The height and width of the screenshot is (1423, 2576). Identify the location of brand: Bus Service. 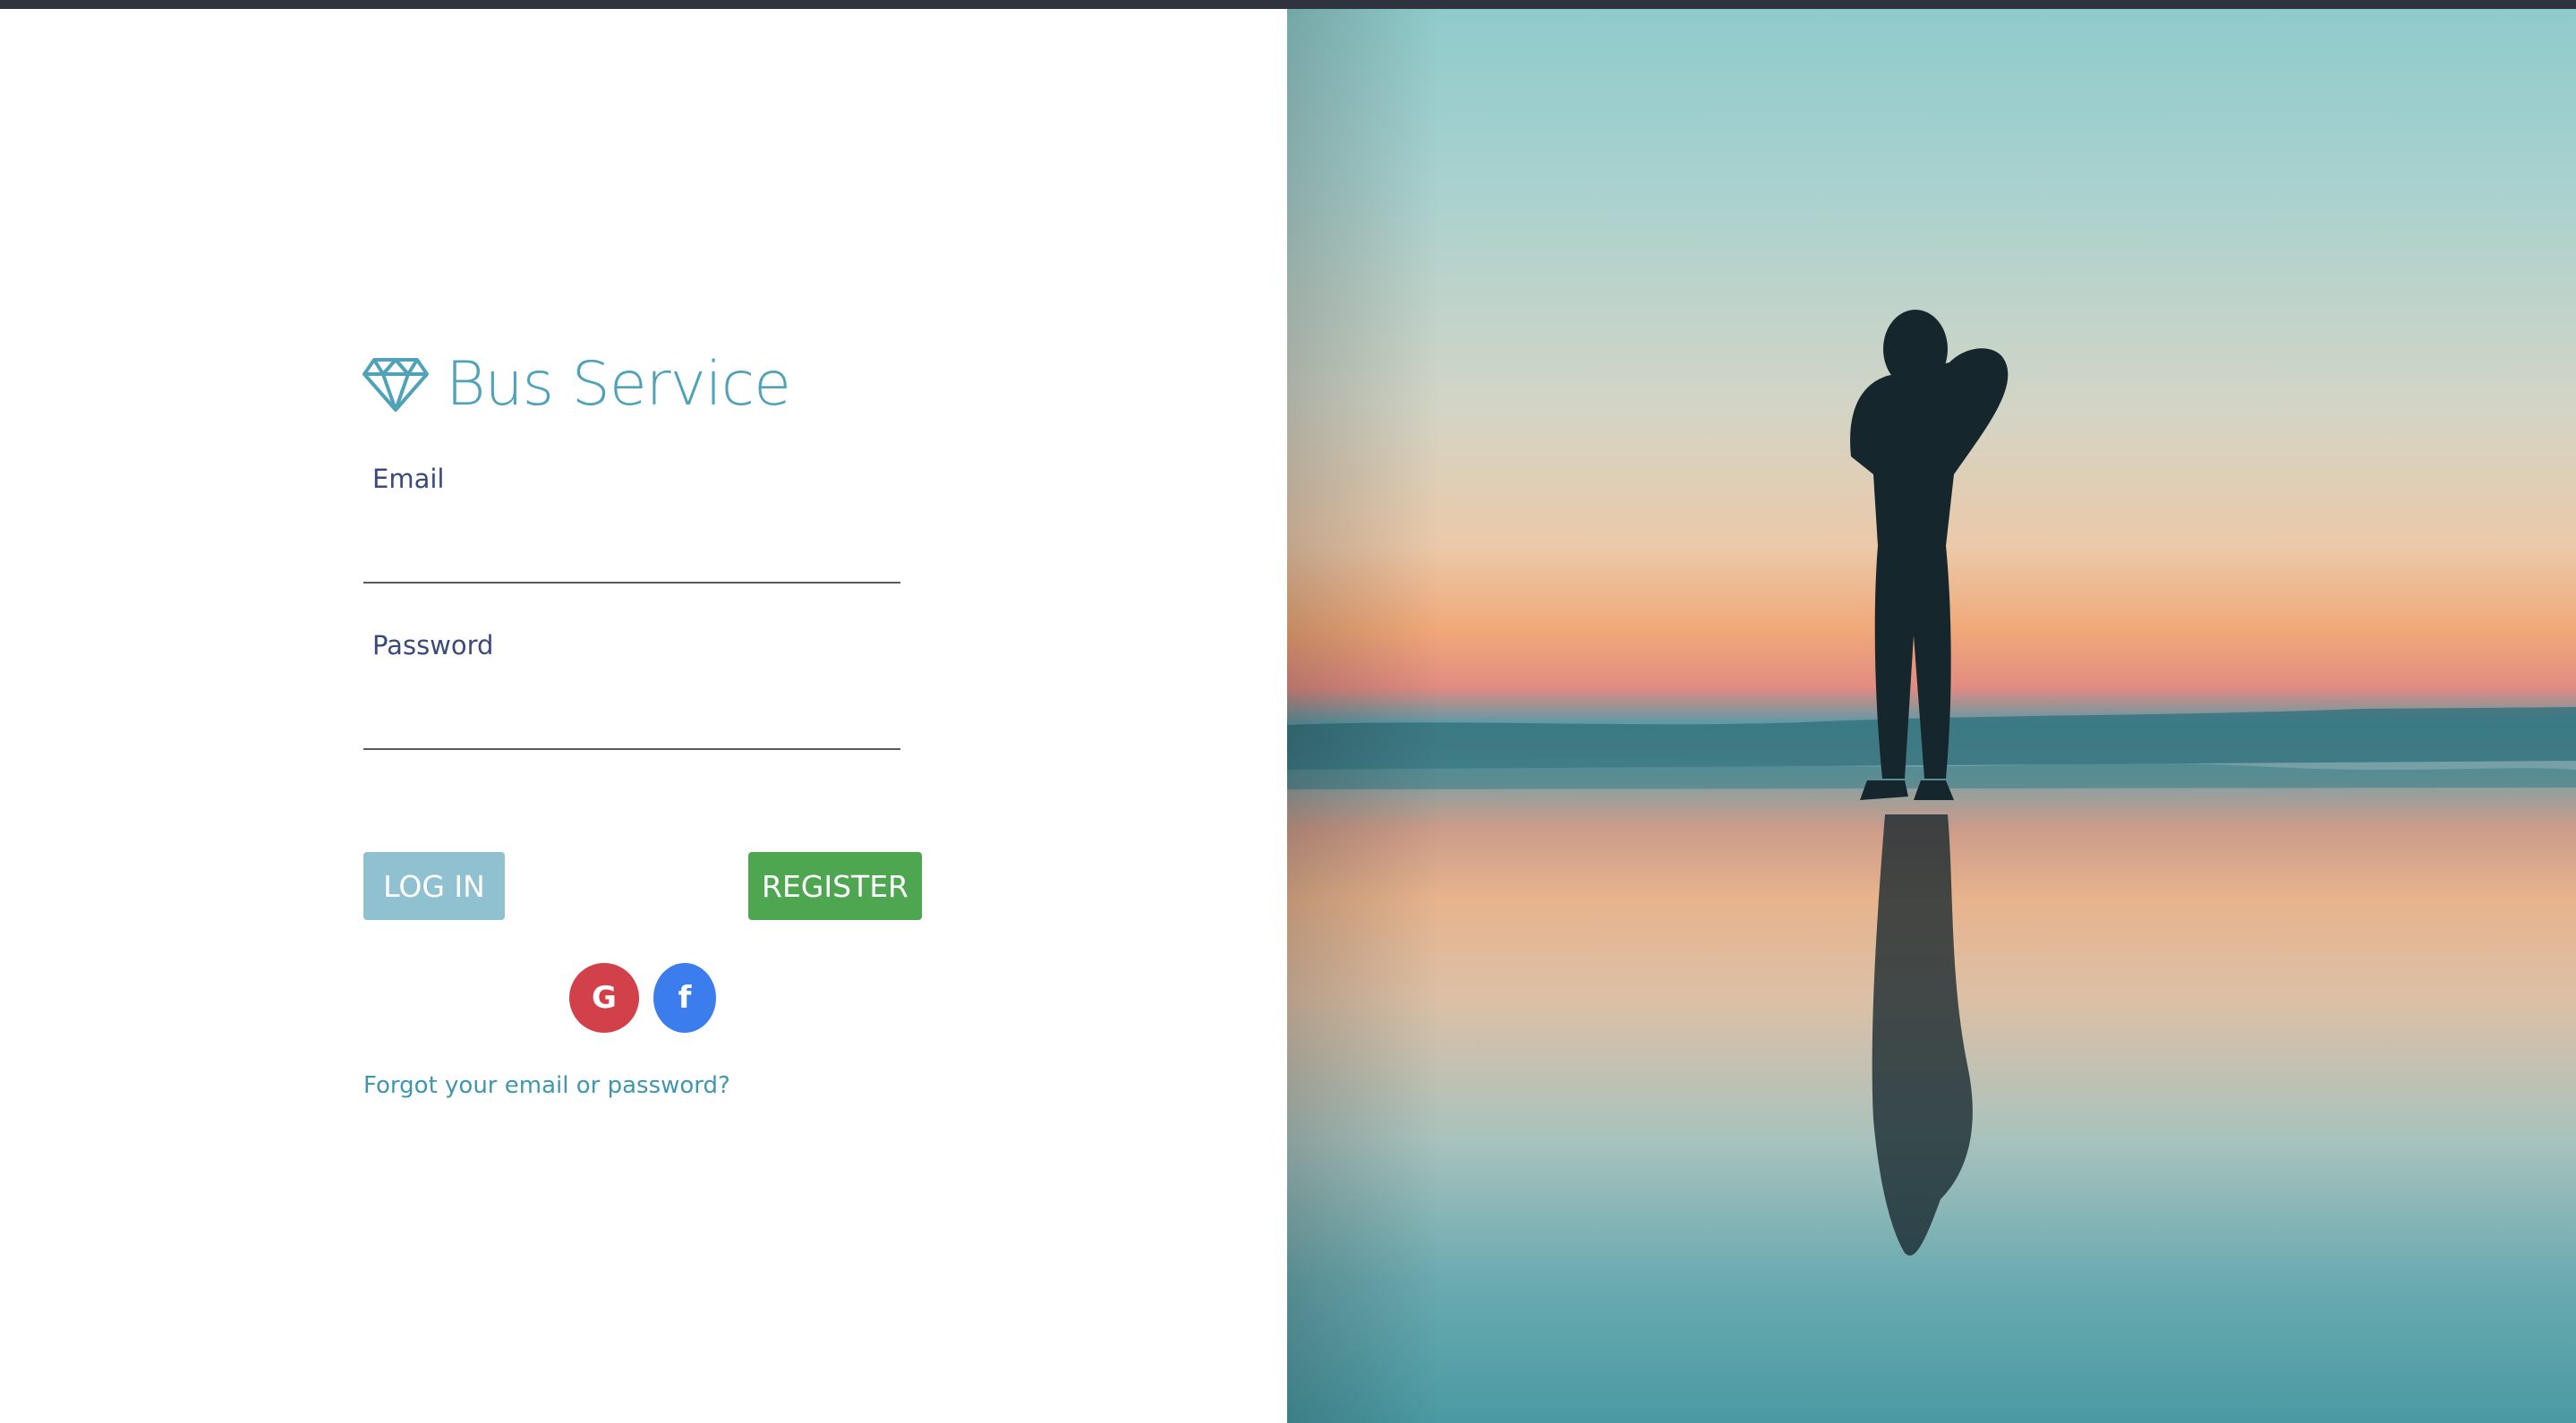
(576, 385).